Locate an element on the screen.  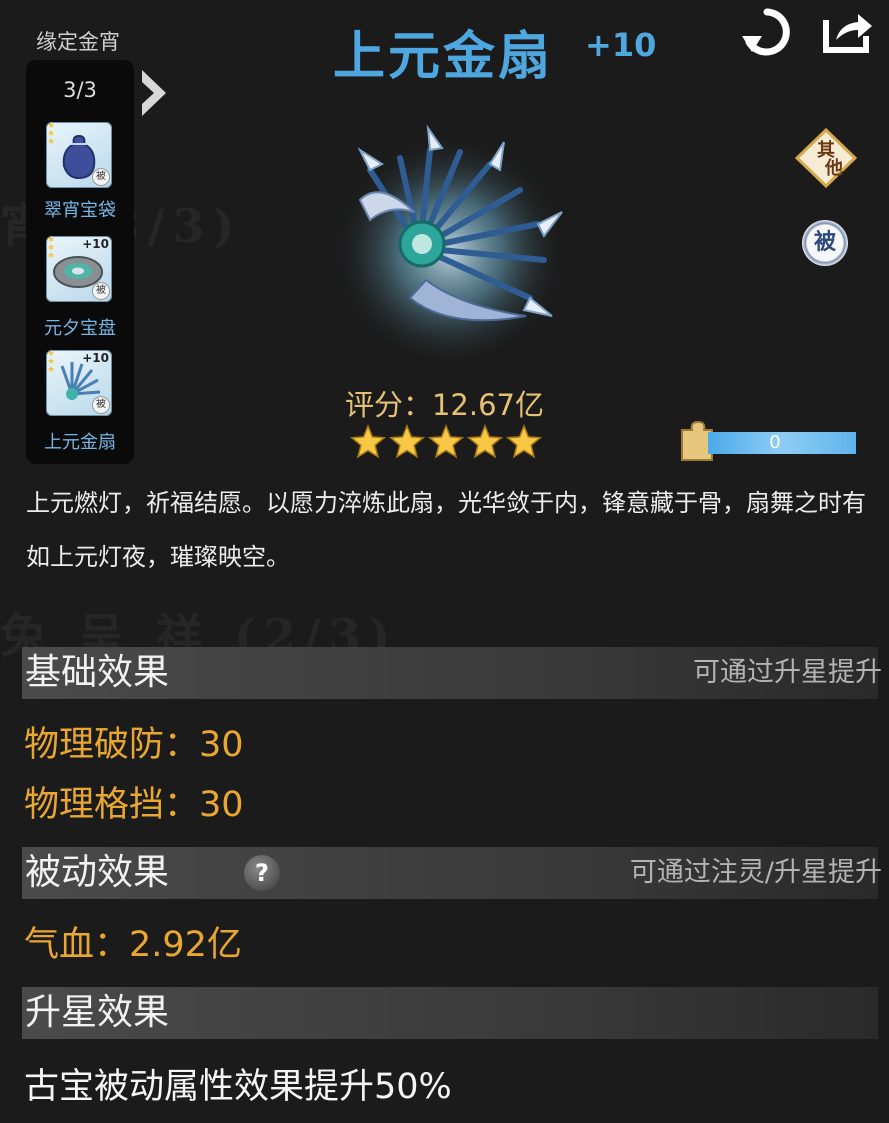
progress-bar: 0 is located at coordinates (782, 443).